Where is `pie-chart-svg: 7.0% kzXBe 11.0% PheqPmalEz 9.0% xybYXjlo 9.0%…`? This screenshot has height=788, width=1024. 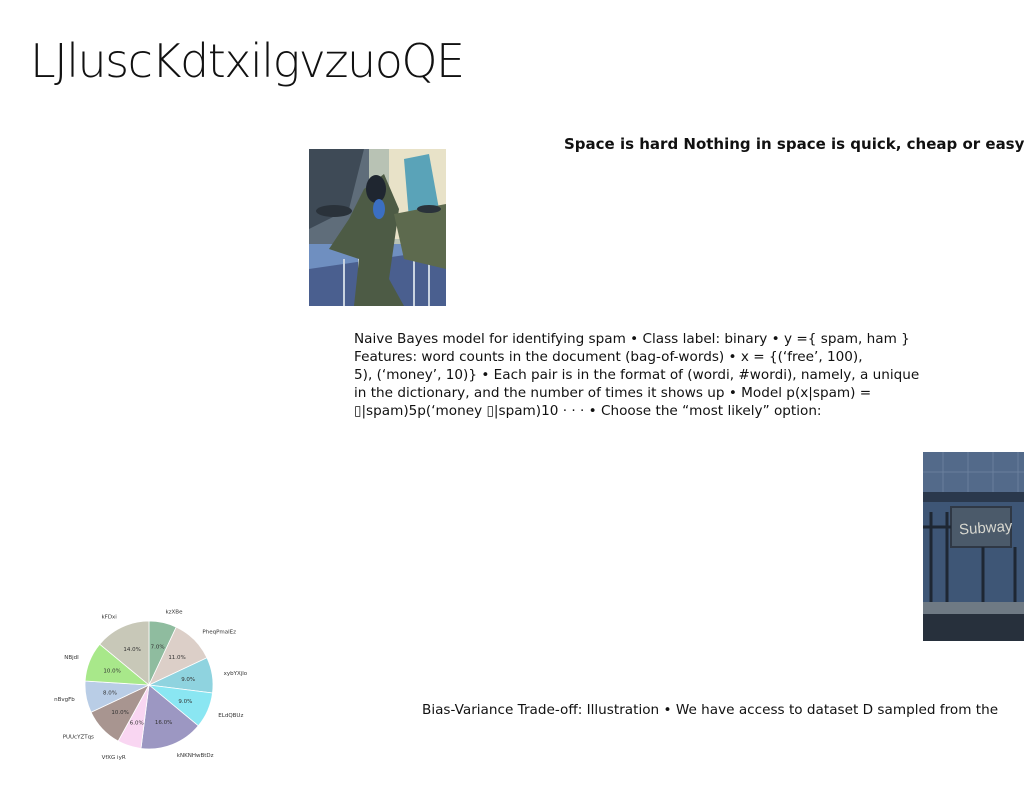
pie-chart-svg: 7.0% kzXBe 11.0% PheqPmalEz 9.0% xybYXjlo 9.0%… is located at coordinates (151, 685).